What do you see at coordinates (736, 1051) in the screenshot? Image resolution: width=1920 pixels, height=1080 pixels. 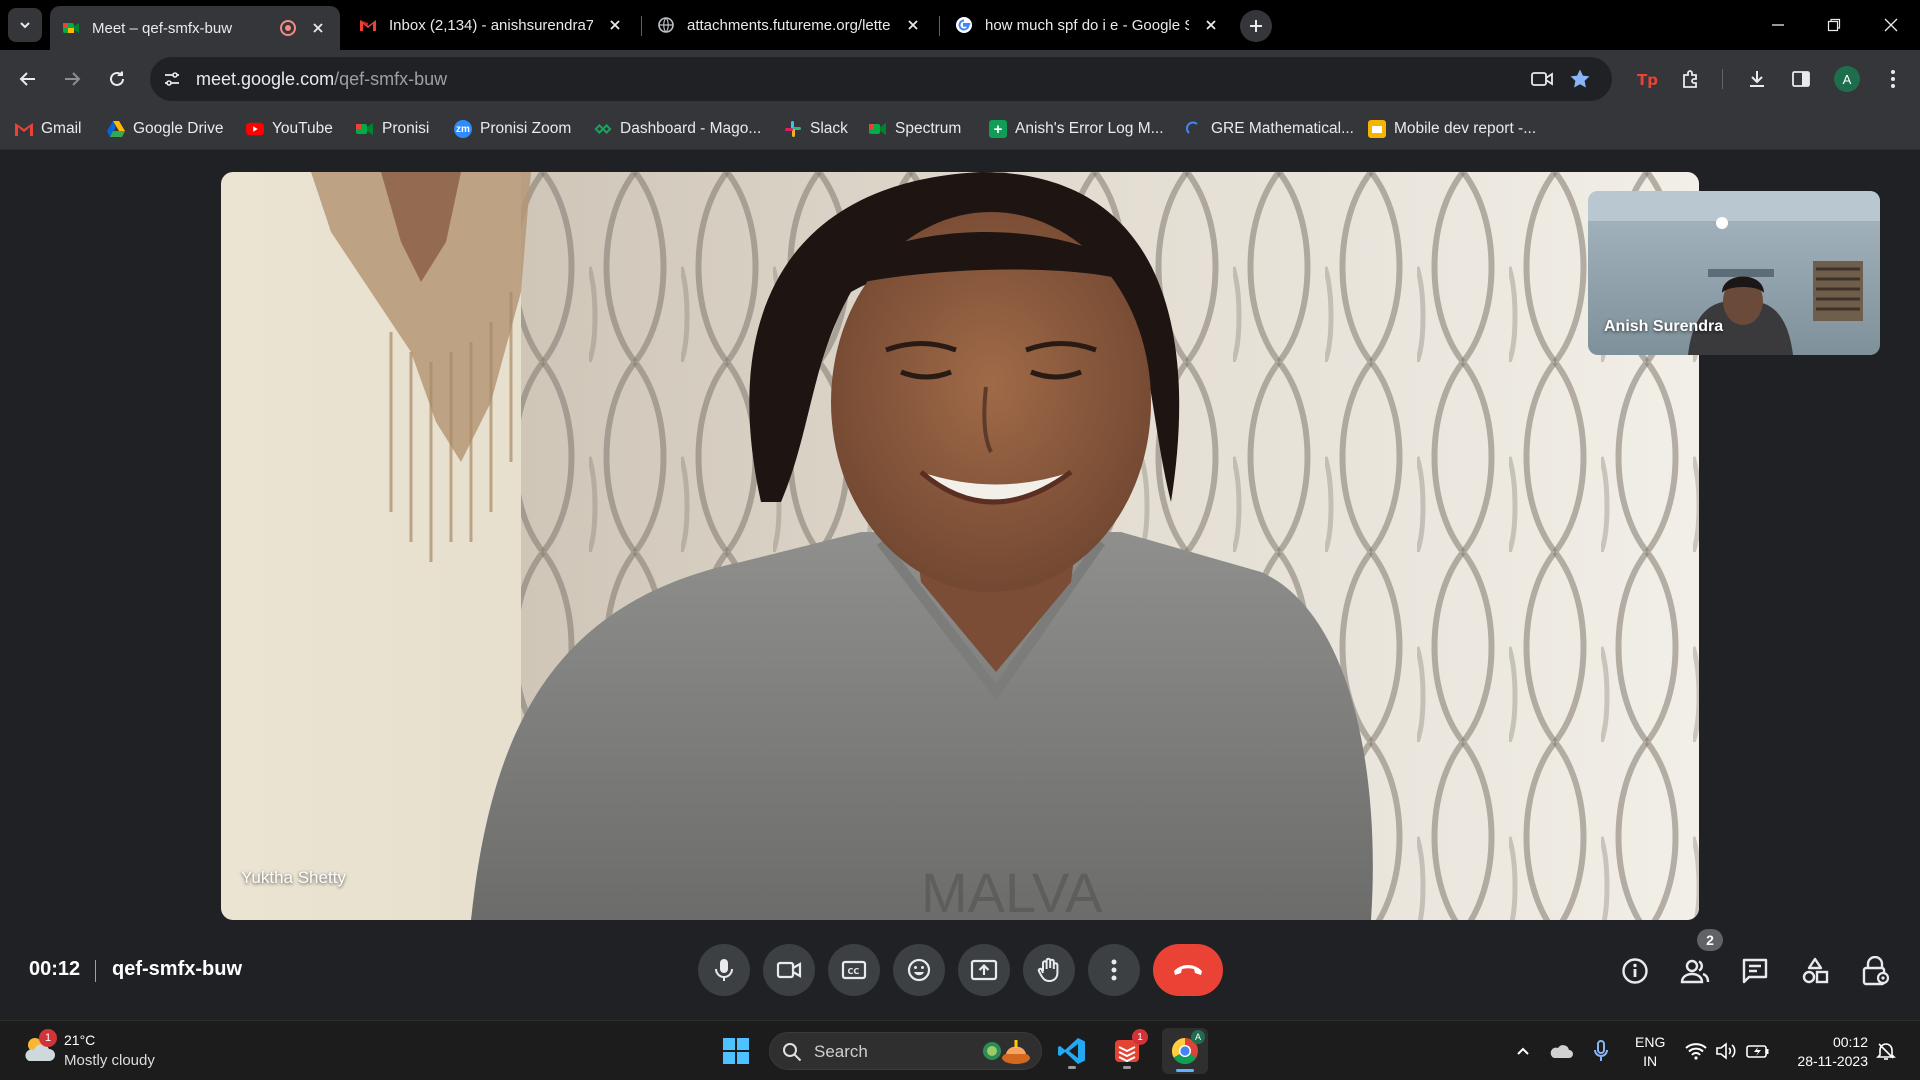 I see `start-button` at bounding box center [736, 1051].